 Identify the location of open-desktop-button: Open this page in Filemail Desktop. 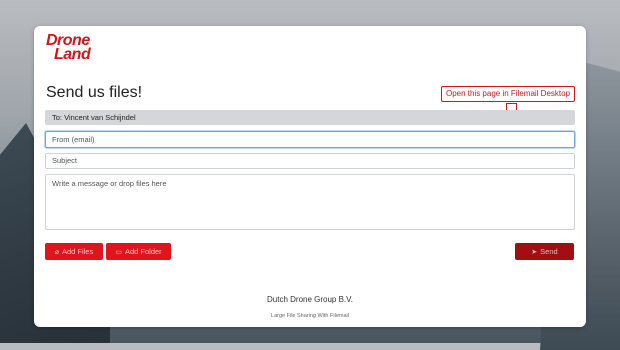
(508, 99).